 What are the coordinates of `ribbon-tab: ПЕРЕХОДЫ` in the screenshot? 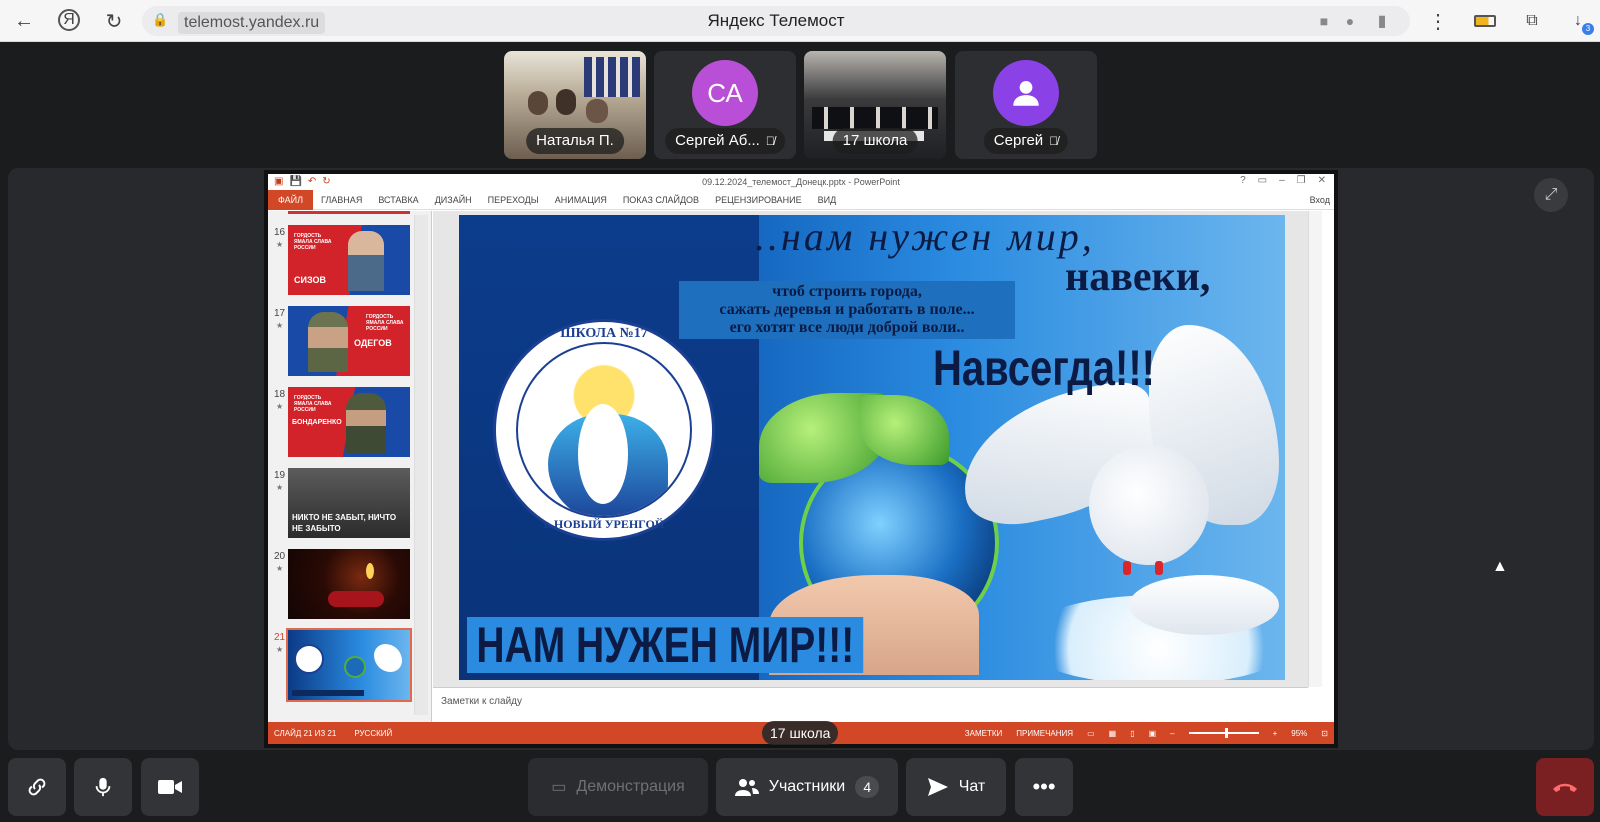 It's located at (513, 199).